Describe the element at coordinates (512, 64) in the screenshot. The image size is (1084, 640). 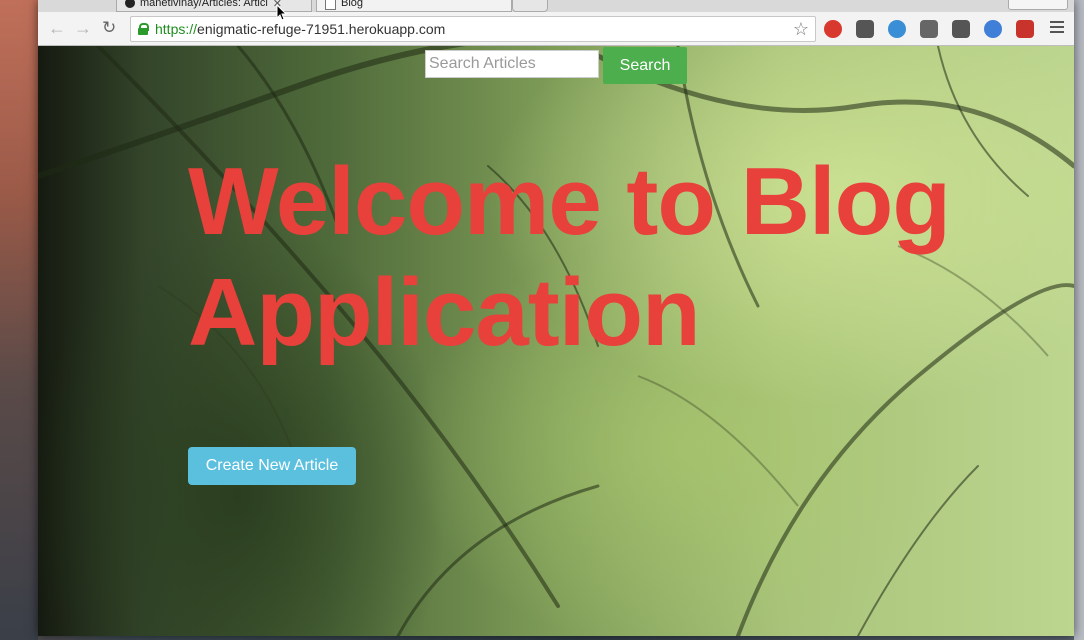
I see `search-input` at that location.